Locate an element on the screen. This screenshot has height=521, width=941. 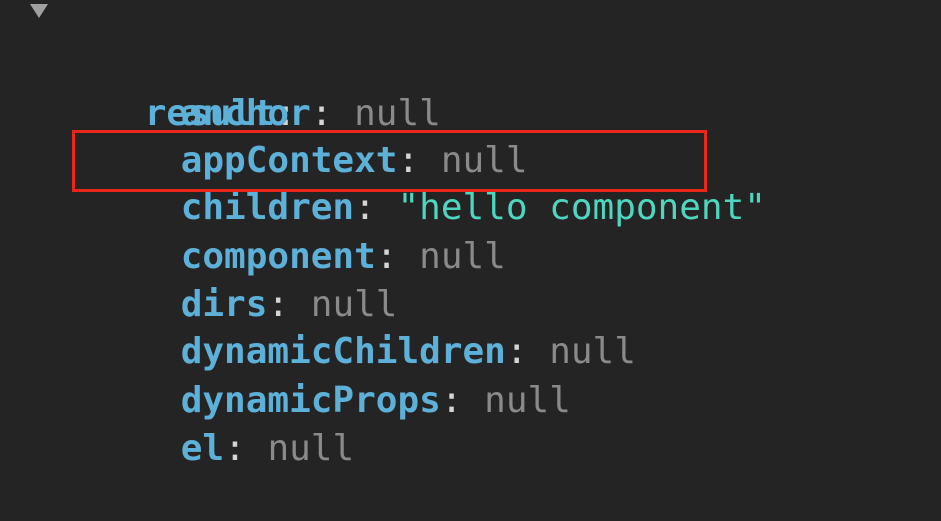
triangle-down-icon is located at coordinates (39, 11).